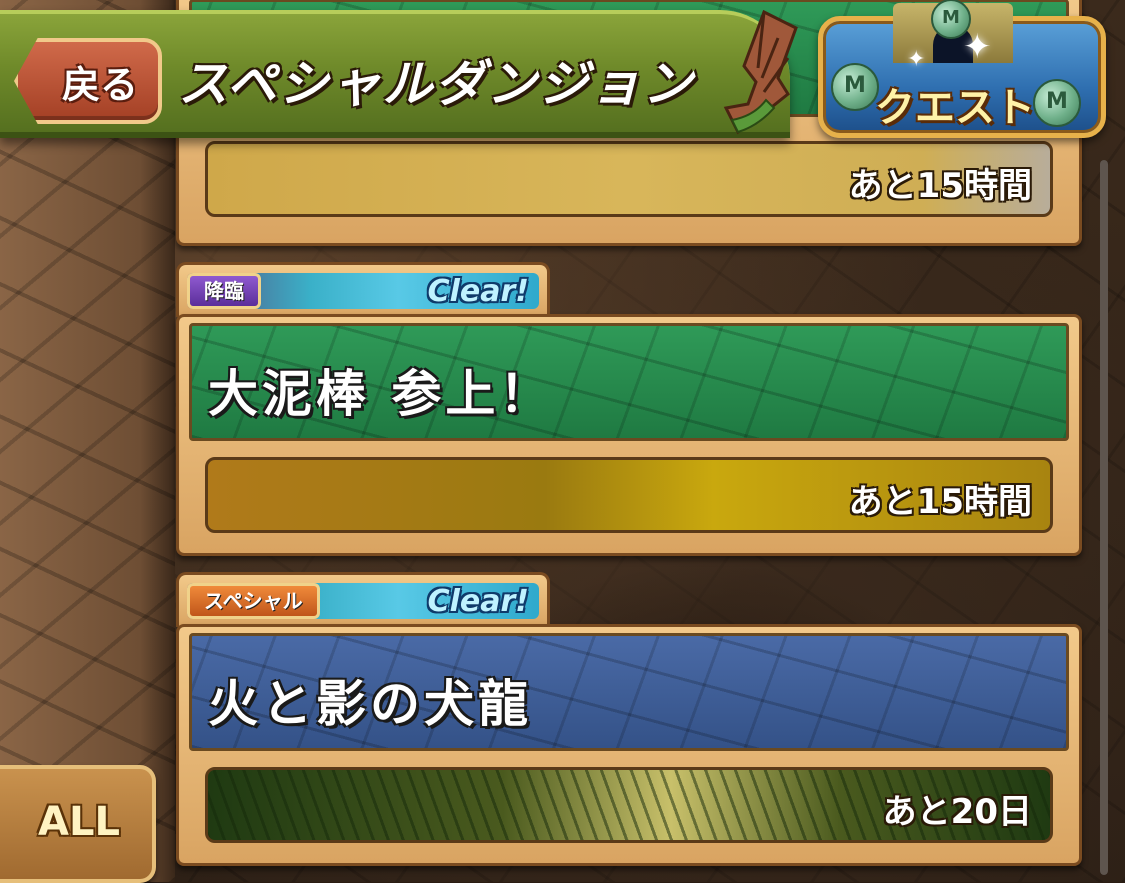 This screenshot has height=883, width=1125. What do you see at coordinates (100, 85) in the screenshot?
I see `back-label: 戻る` at bounding box center [100, 85].